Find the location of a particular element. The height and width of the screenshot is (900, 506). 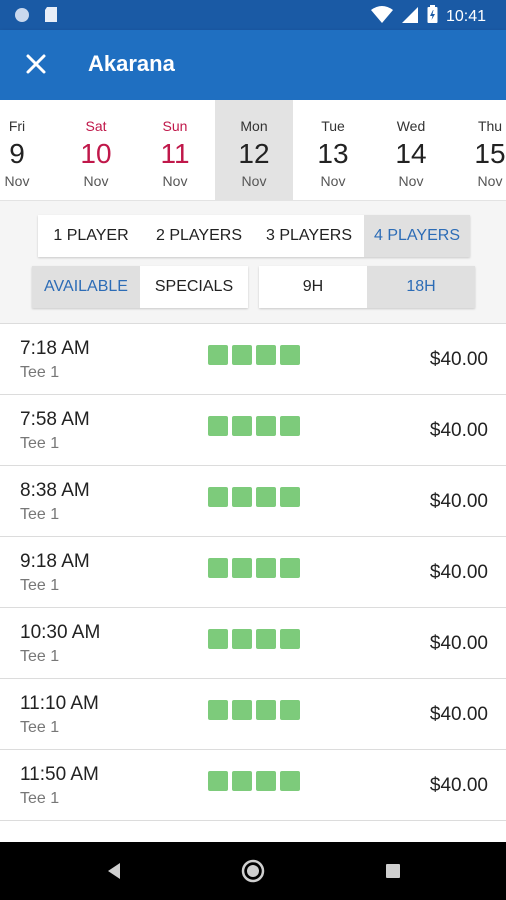

date-wed-14: Wed 14 Nov is located at coordinates (411, 150).